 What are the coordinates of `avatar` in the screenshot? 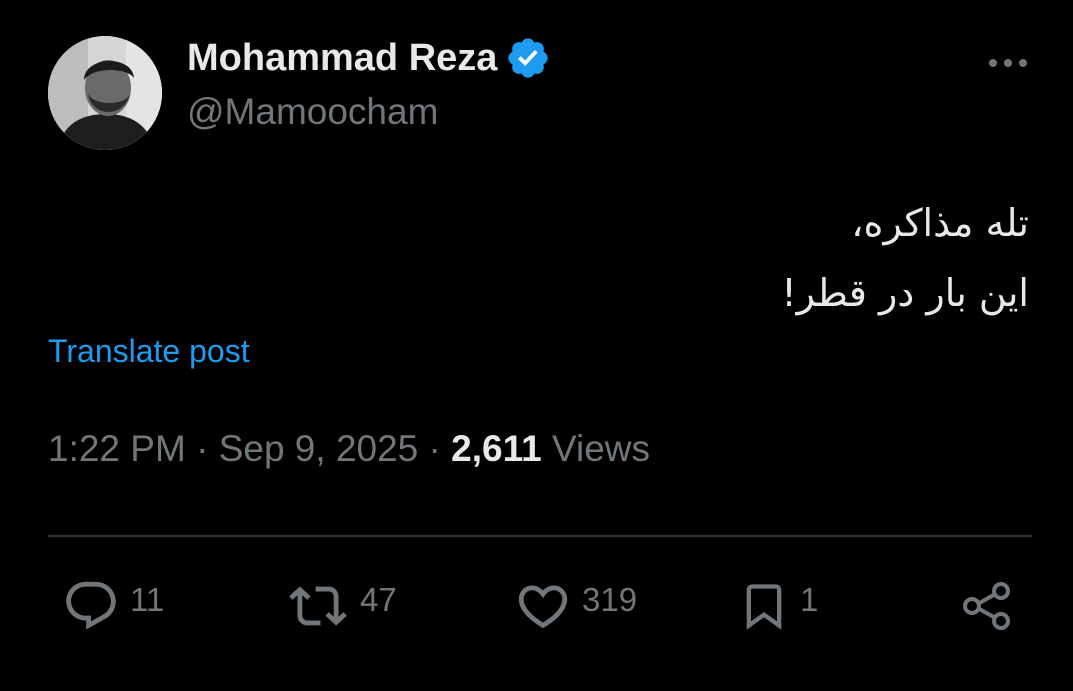 It's located at (105, 93).